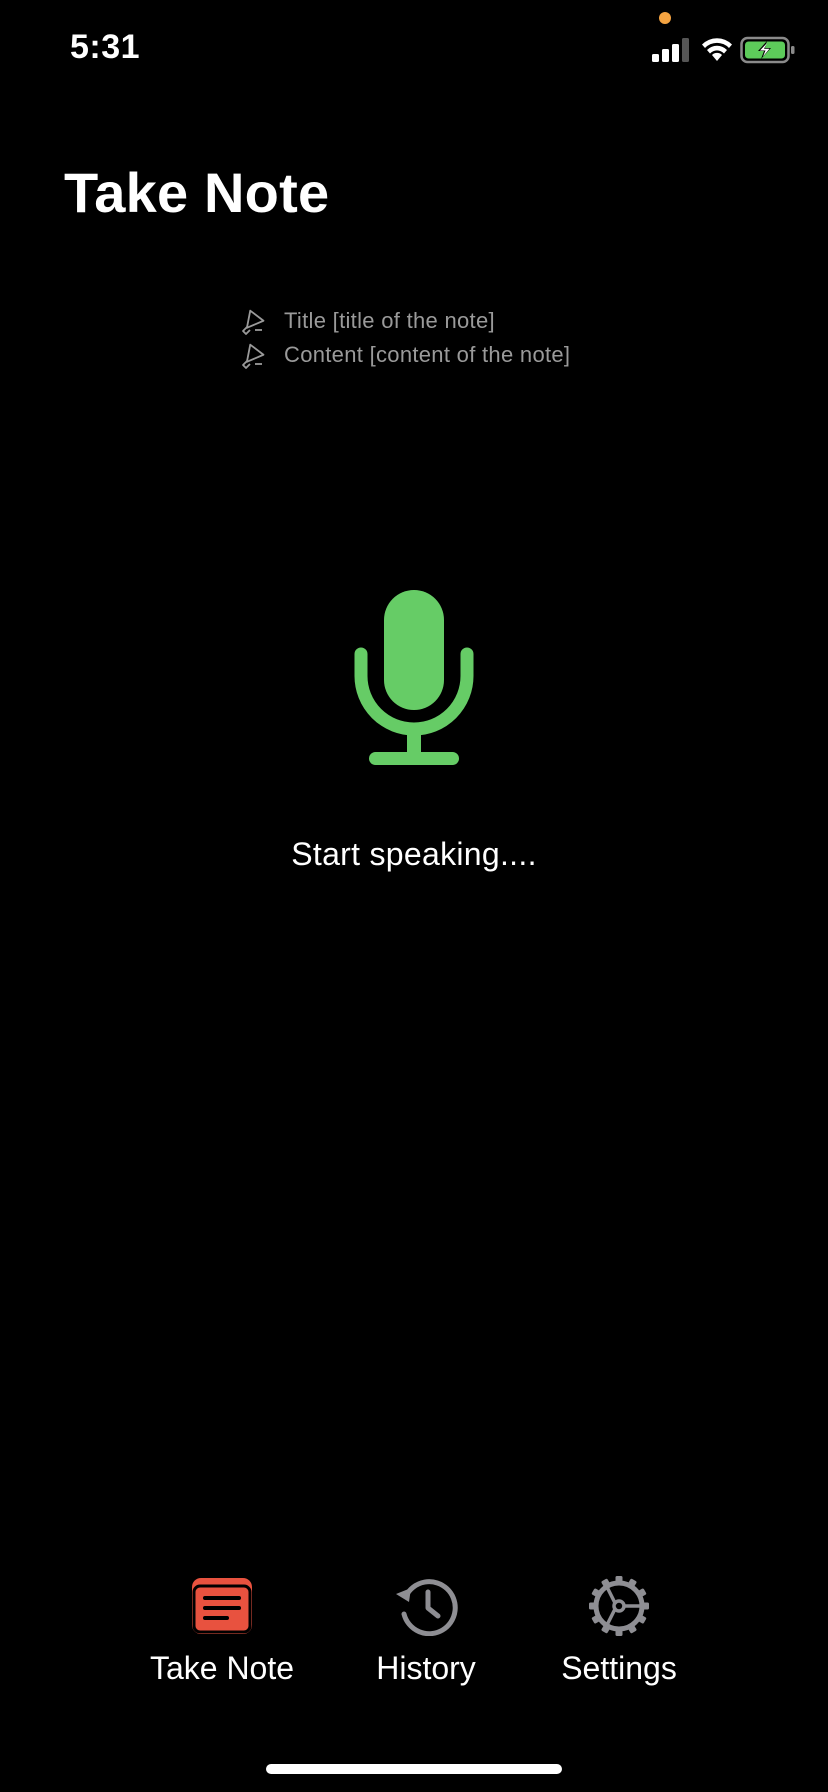 The image size is (828, 1792). Describe the element at coordinates (414, 679) in the screenshot. I see `microphone-icon` at that location.